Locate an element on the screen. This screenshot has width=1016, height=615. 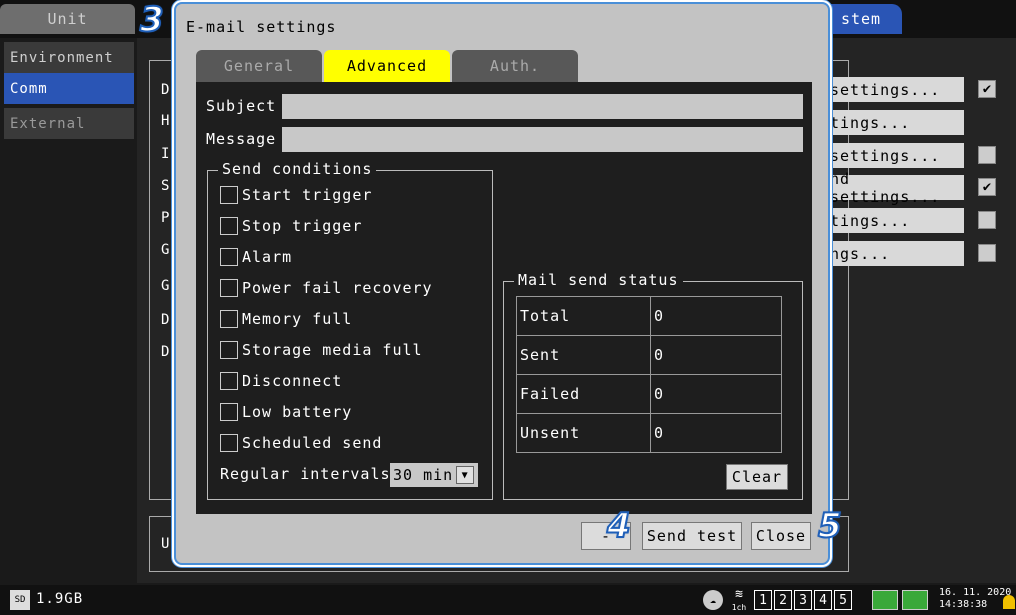
channel-indicator: 2 is located at coordinates (783, 600).